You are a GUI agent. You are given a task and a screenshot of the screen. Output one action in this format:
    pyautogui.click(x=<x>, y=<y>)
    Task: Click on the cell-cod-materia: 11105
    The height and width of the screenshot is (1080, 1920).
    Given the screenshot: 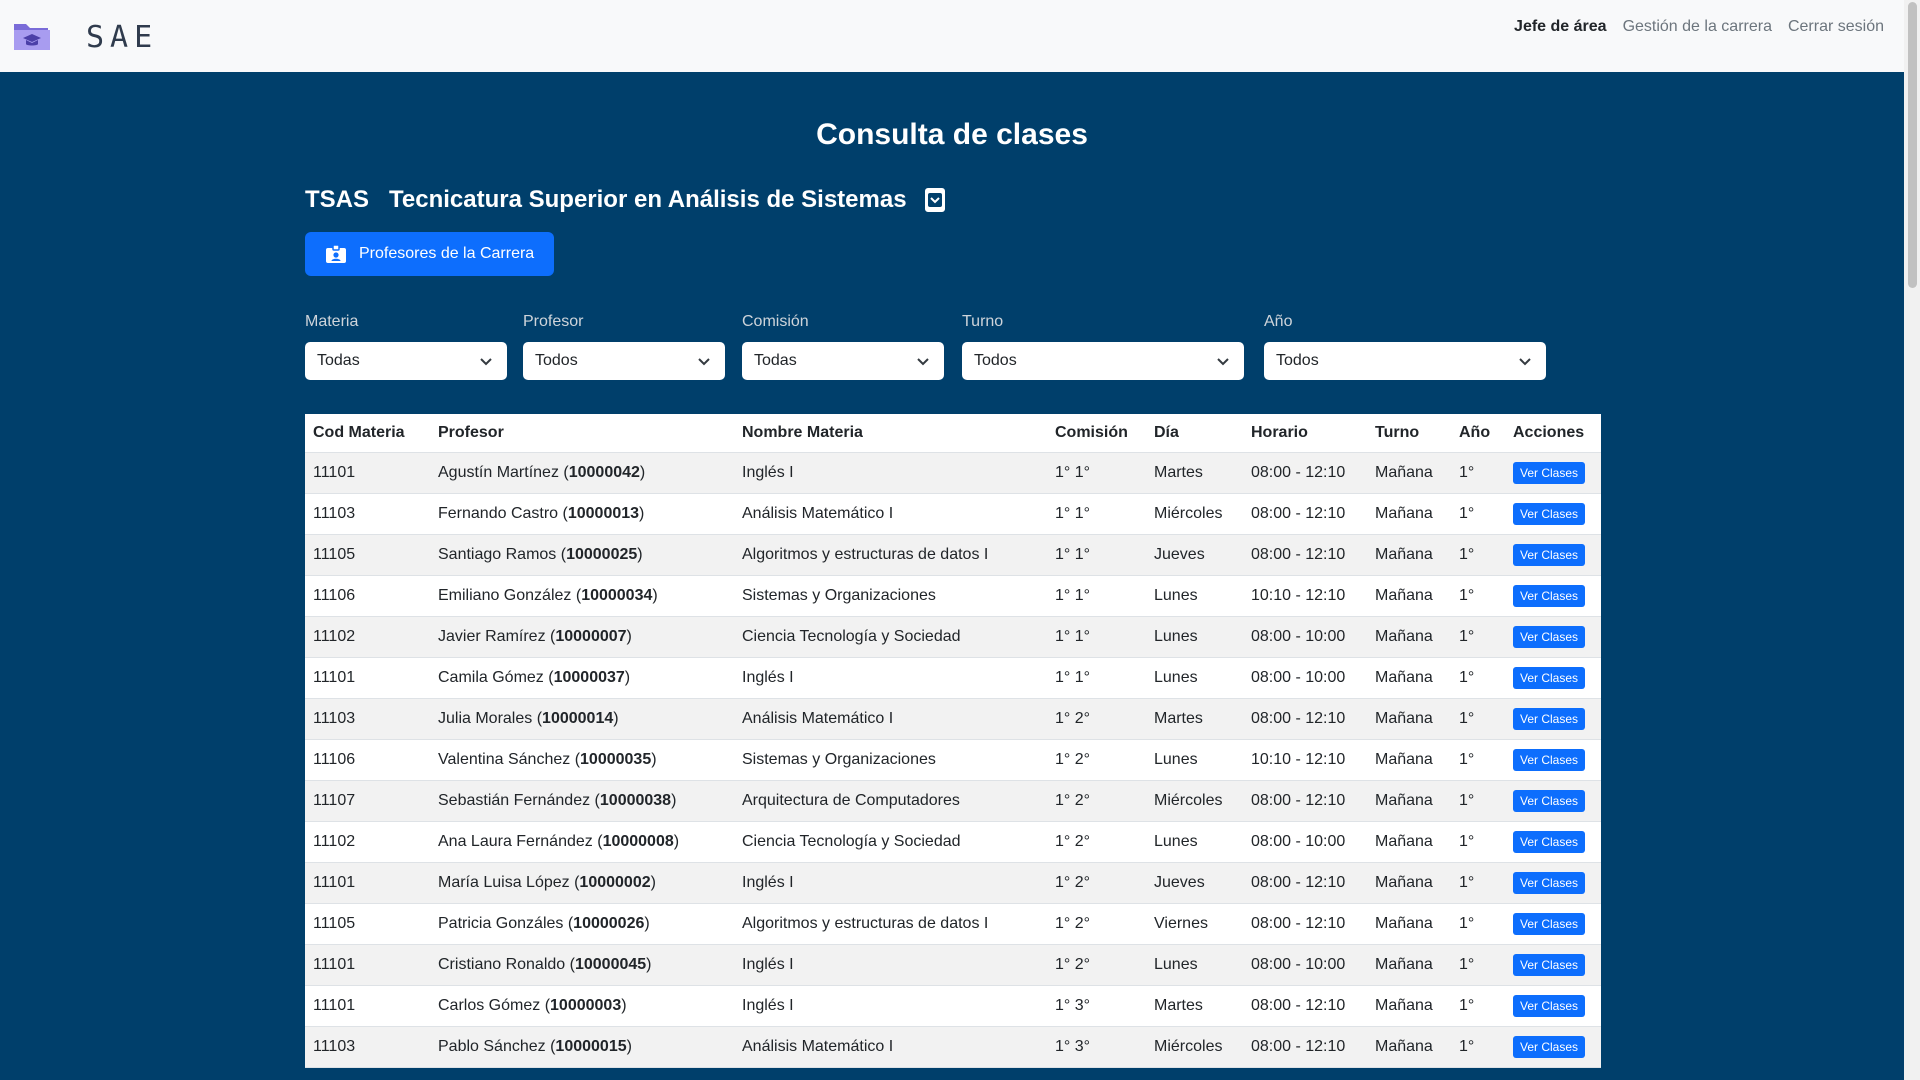 What is the action you would take?
    pyautogui.click(x=367, y=555)
    